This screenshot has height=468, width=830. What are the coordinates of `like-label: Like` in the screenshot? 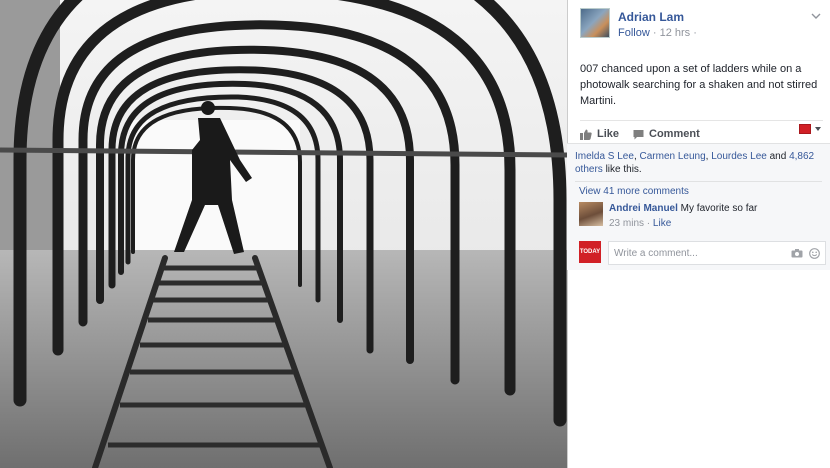 It's located at (608, 134).